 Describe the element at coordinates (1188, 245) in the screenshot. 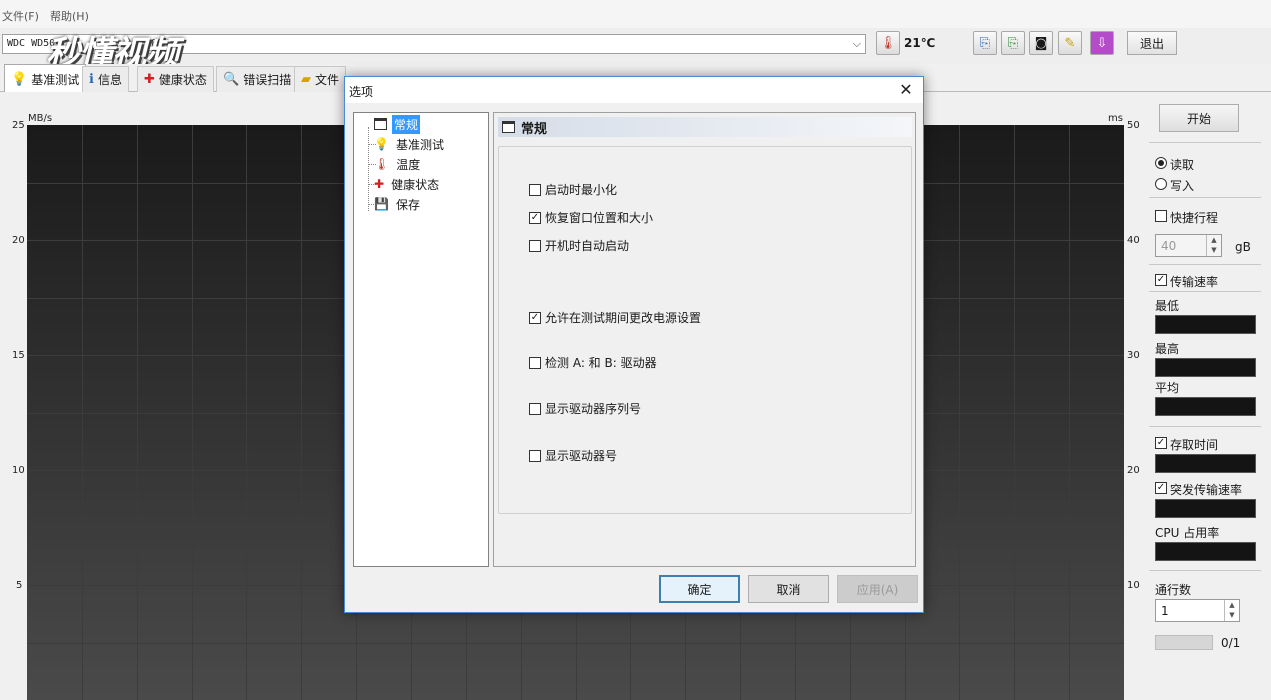

I see `quick-stroke-stepper: 40 ▲ ▼` at that location.